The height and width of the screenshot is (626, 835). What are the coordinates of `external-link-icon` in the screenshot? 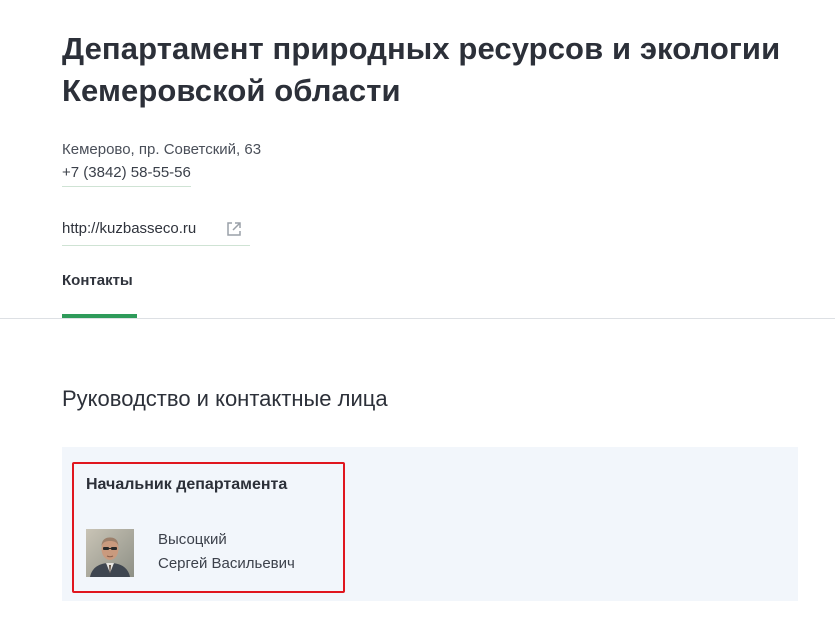 It's located at (234, 229).